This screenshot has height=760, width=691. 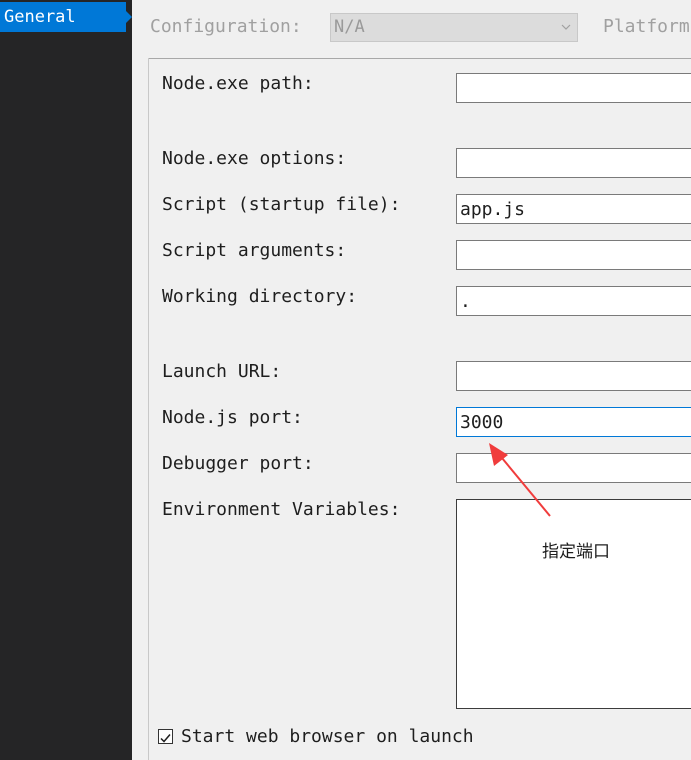 I want to click on red-arrow-annotation, so click(x=520, y=480).